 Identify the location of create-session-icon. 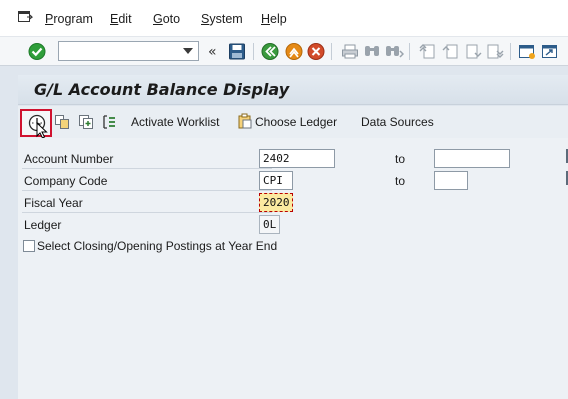
(527, 51).